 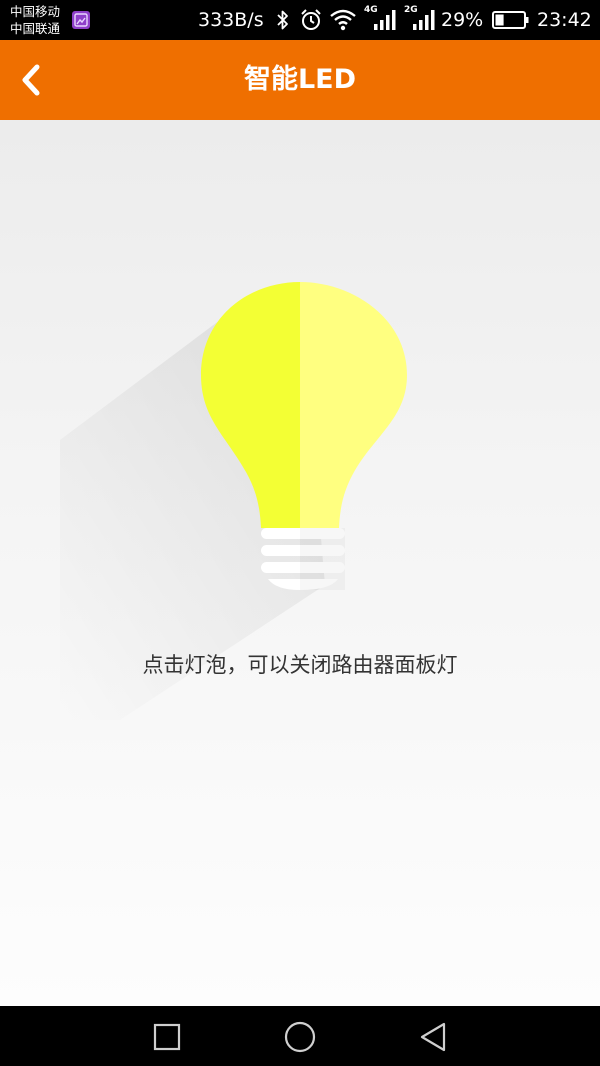 What do you see at coordinates (343, 20) in the screenshot?
I see `wifi-icon` at bounding box center [343, 20].